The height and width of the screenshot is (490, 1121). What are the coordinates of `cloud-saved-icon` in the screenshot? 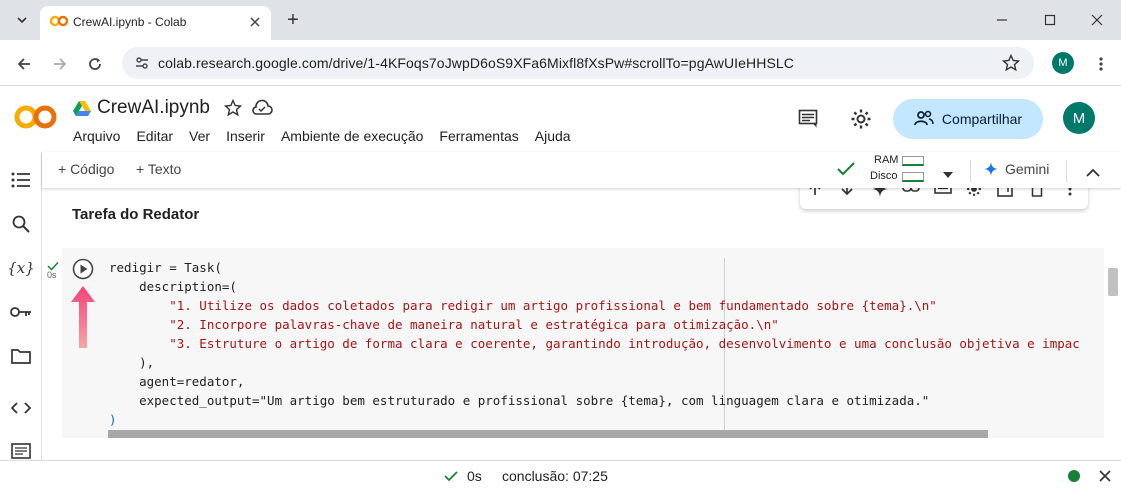 It's located at (262, 110).